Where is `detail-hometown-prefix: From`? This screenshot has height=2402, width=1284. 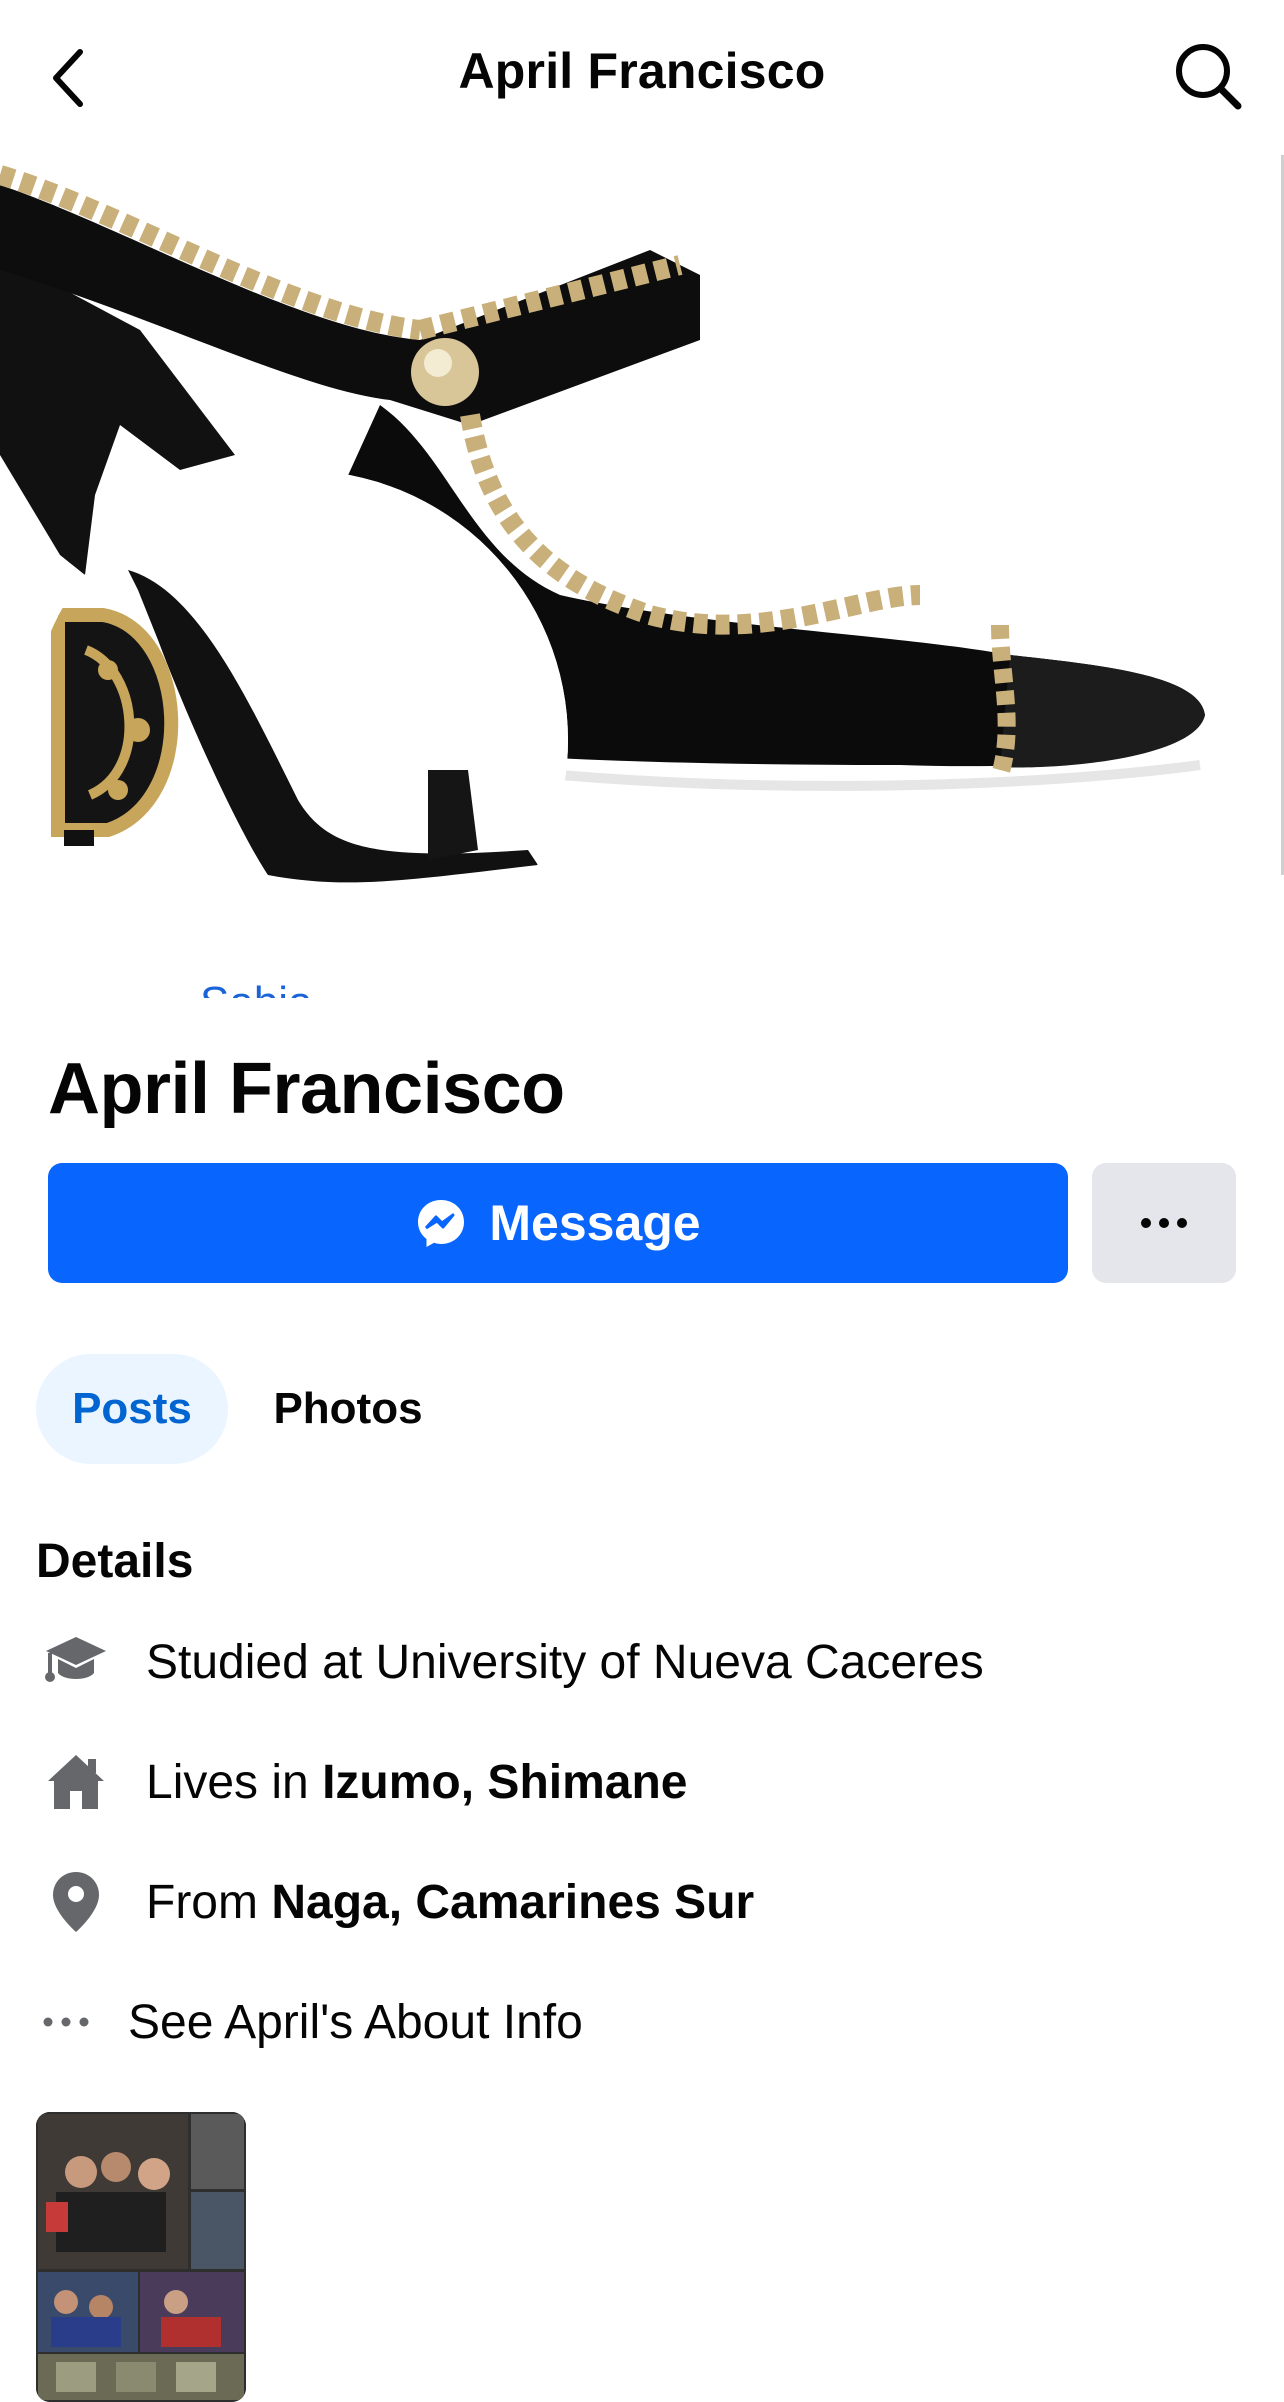
detail-hometown-prefix: From is located at coordinates (209, 1902).